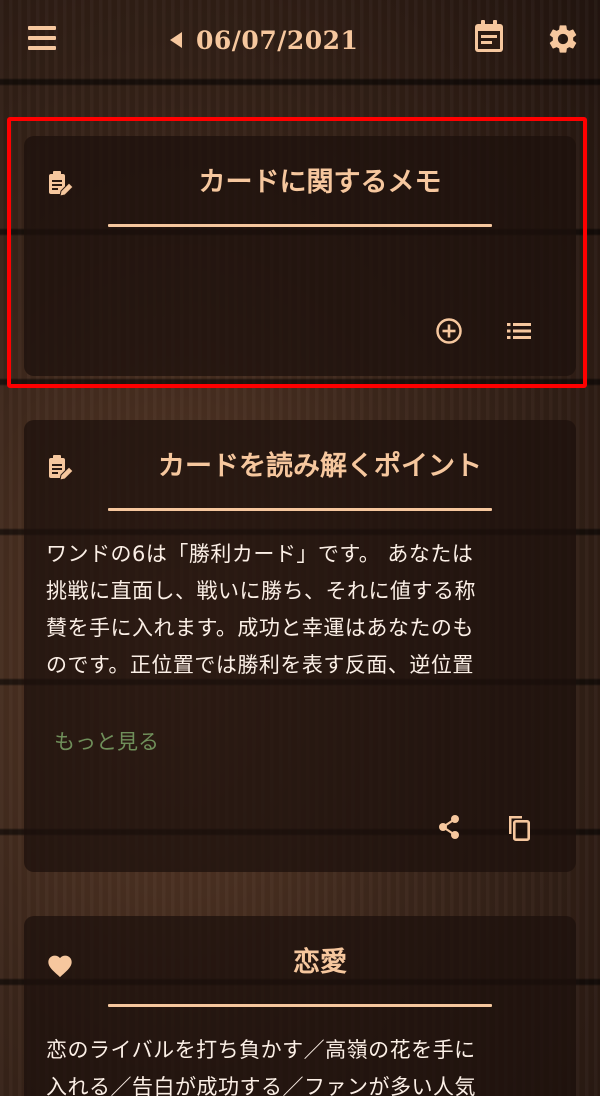  What do you see at coordinates (320, 962) in the screenshot?
I see `love-card-title: 恋愛` at bounding box center [320, 962].